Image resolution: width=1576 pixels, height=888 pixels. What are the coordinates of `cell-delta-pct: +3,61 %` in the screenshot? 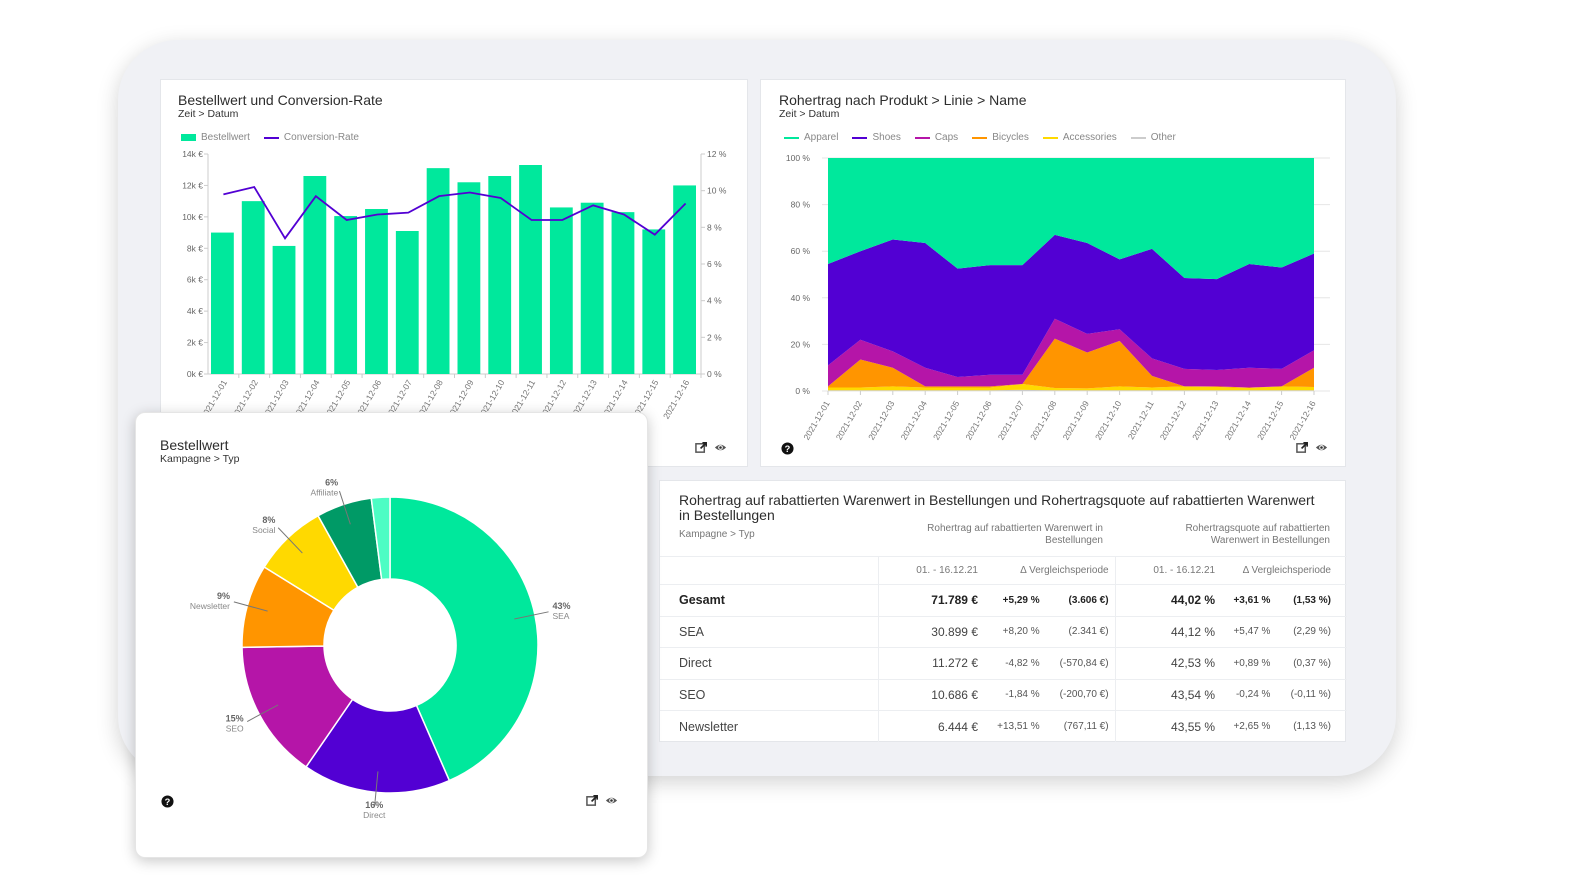 It's located at (1249, 600).